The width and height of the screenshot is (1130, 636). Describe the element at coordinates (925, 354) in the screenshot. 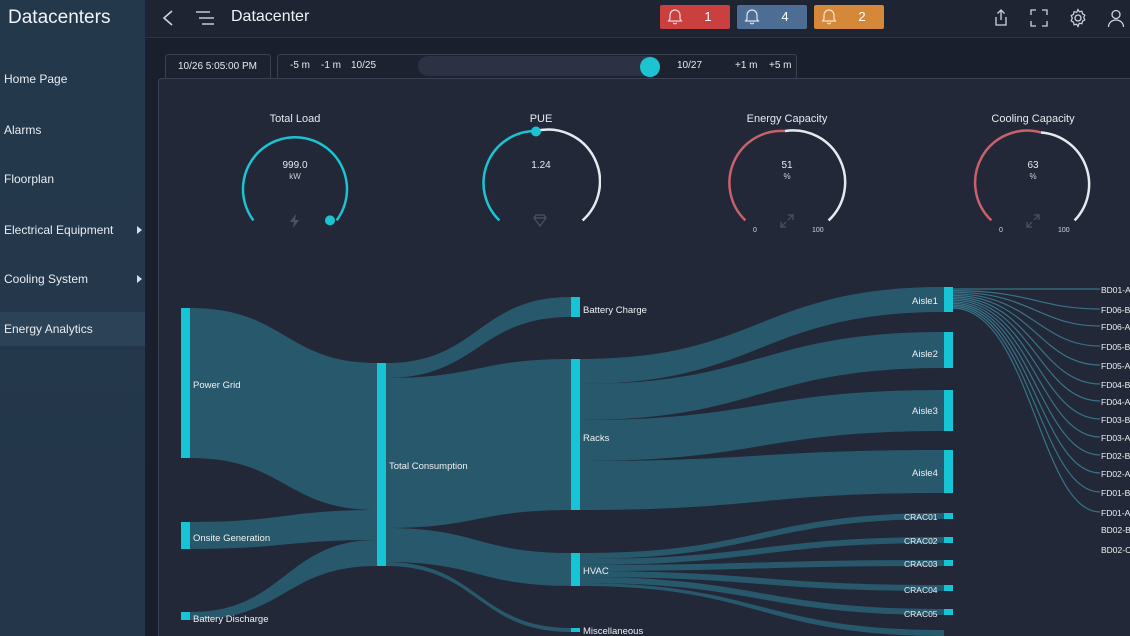

I see `node-label-aisle2: Aisle2` at that location.